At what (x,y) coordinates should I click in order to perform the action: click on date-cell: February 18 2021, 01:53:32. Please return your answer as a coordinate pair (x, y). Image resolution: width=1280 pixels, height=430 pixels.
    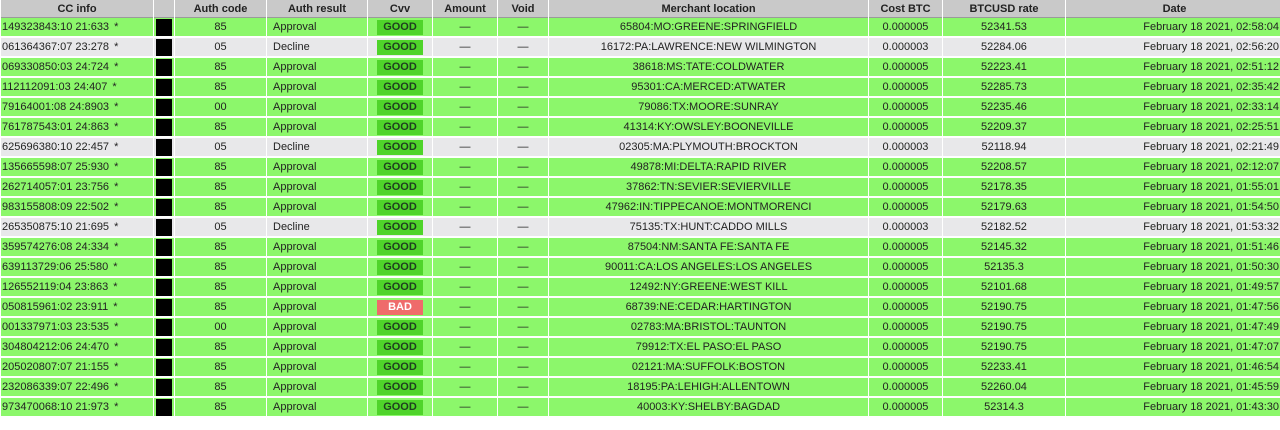
    Looking at the image, I should click on (1173, 228).